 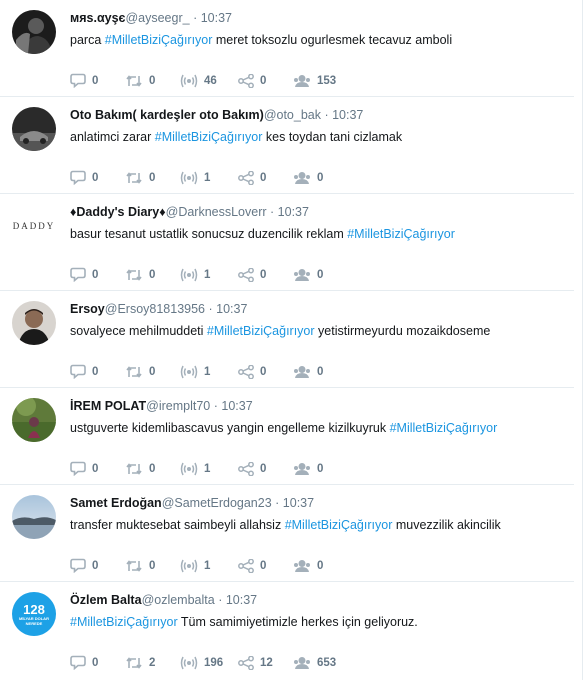 What do you see at coordinates (118, 212) in the screenshot?
I see `author-name: ♦Daddy's Diary♦` at bounding box center [118, 212].